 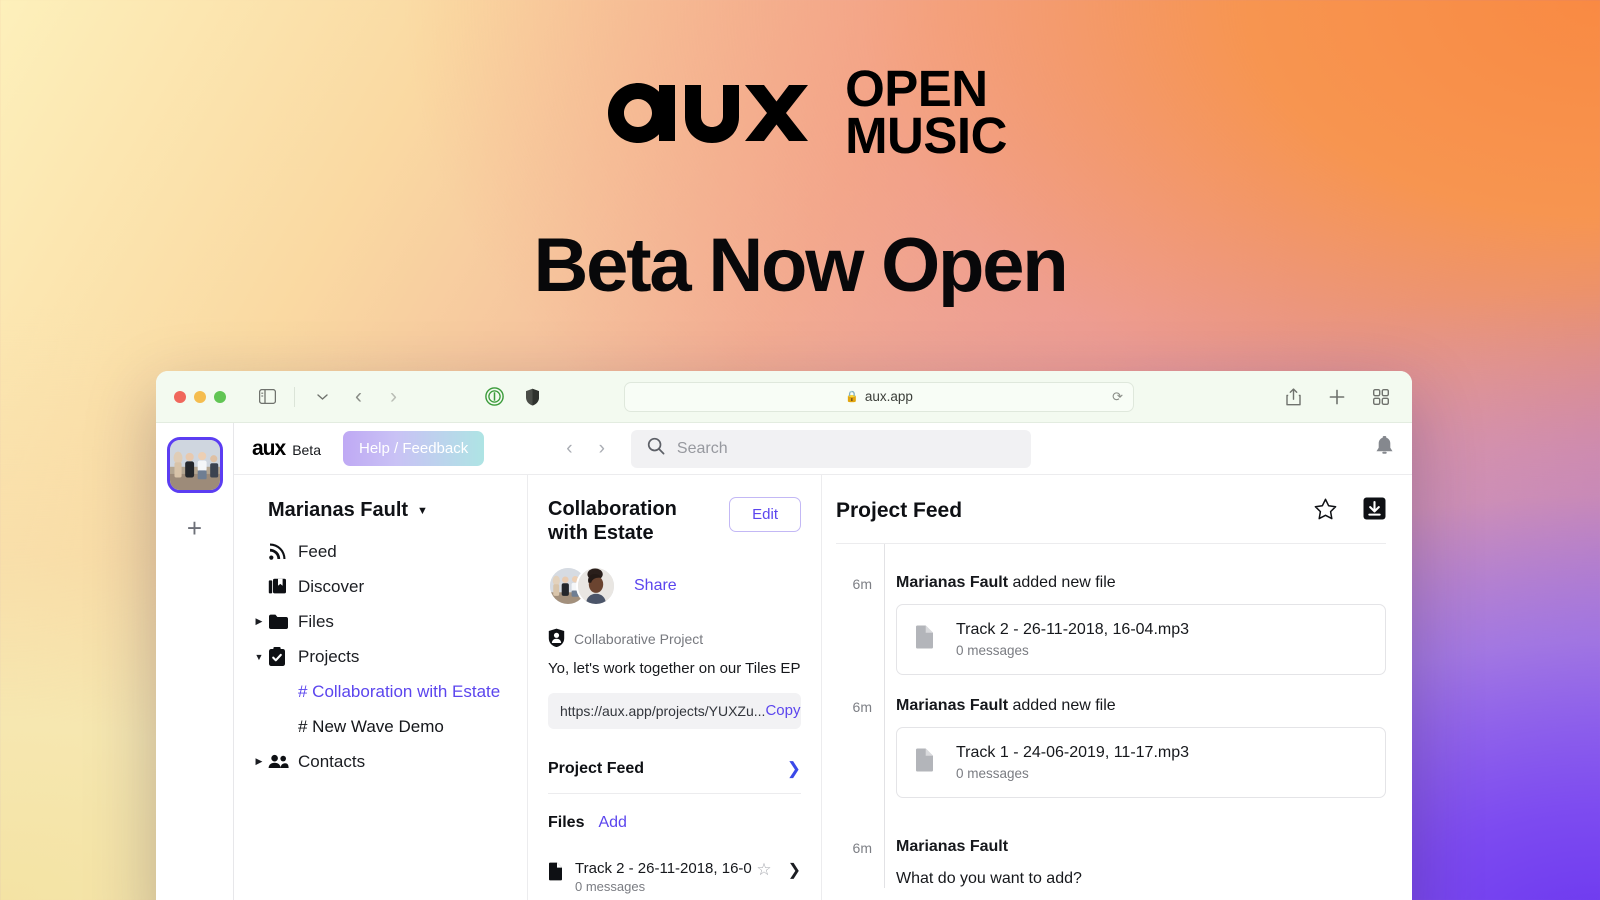 I want to click on file-message-count: 0 messages, so click(x=610, y=886).